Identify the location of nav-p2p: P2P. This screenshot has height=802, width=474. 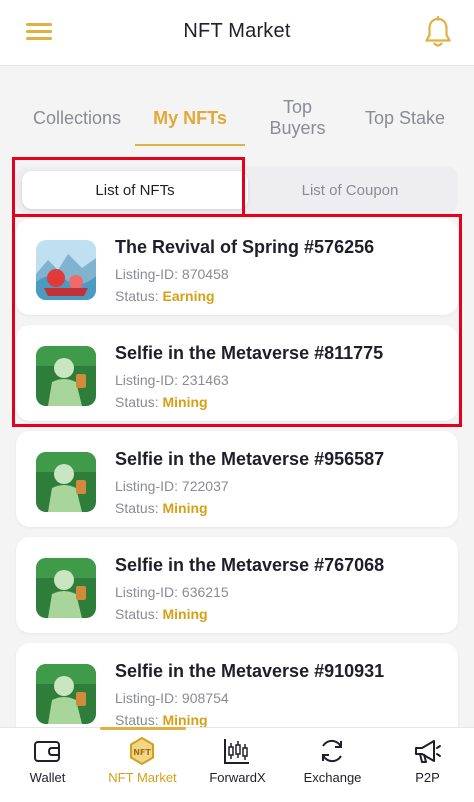
(427, 765).